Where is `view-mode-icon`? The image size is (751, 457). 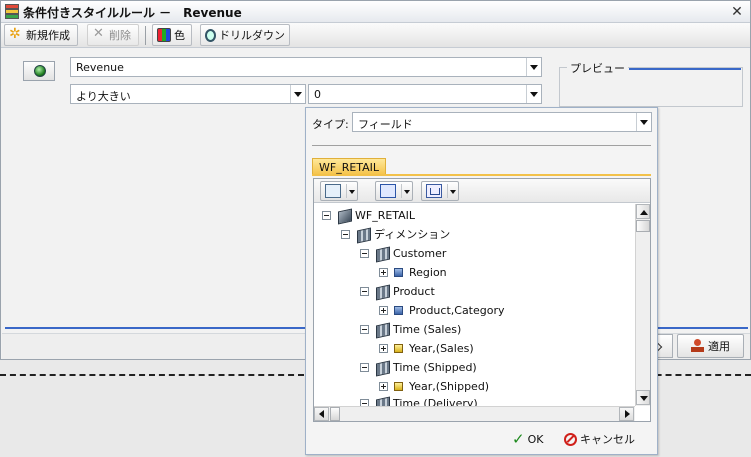 view-mode-icon is located at coordinates (333, 191).